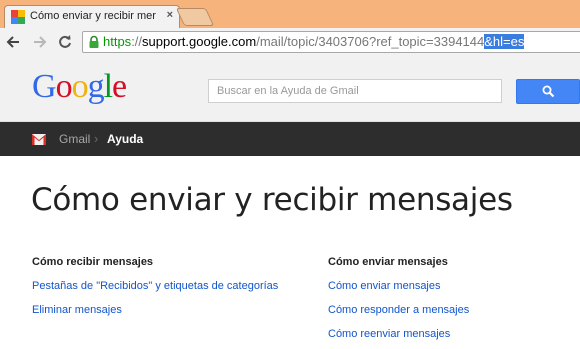  I want to click on gmail-icon, so click(39, 139).